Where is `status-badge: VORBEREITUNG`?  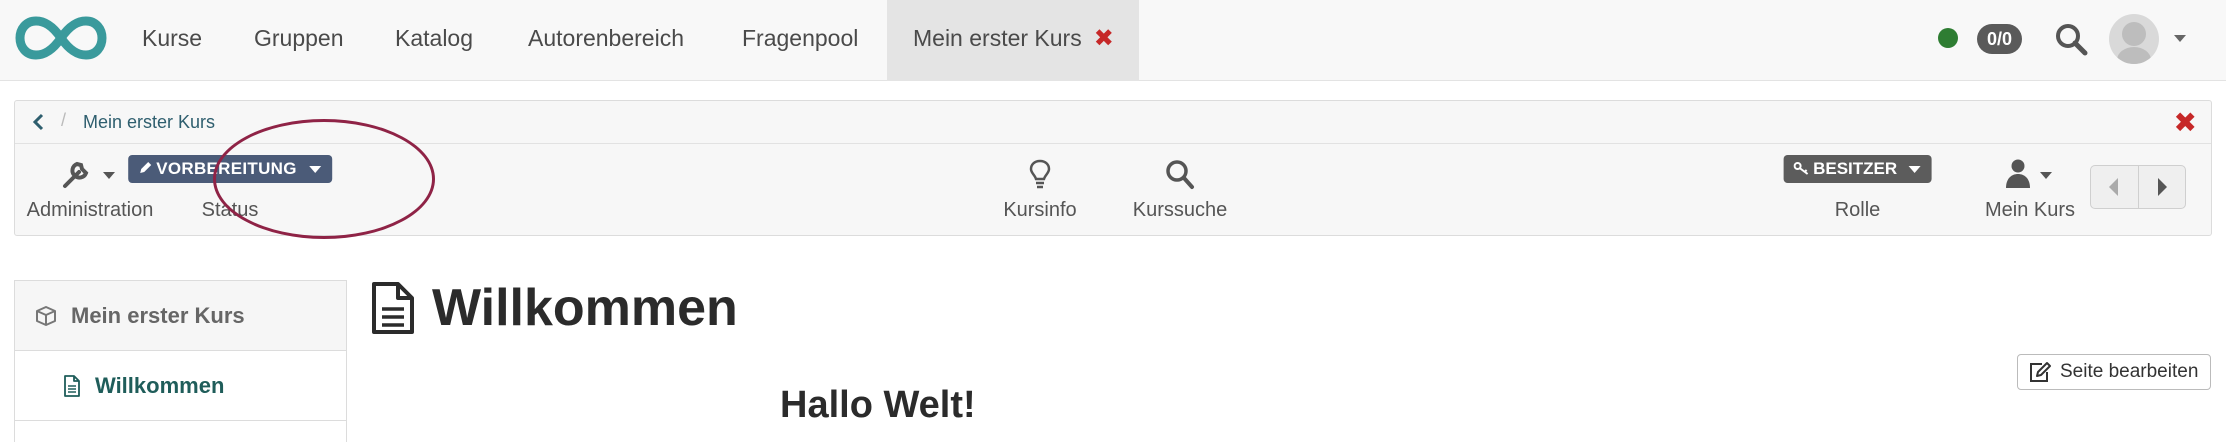
status-badge: VORBEREITUNG is located at coordinates (230, 169).